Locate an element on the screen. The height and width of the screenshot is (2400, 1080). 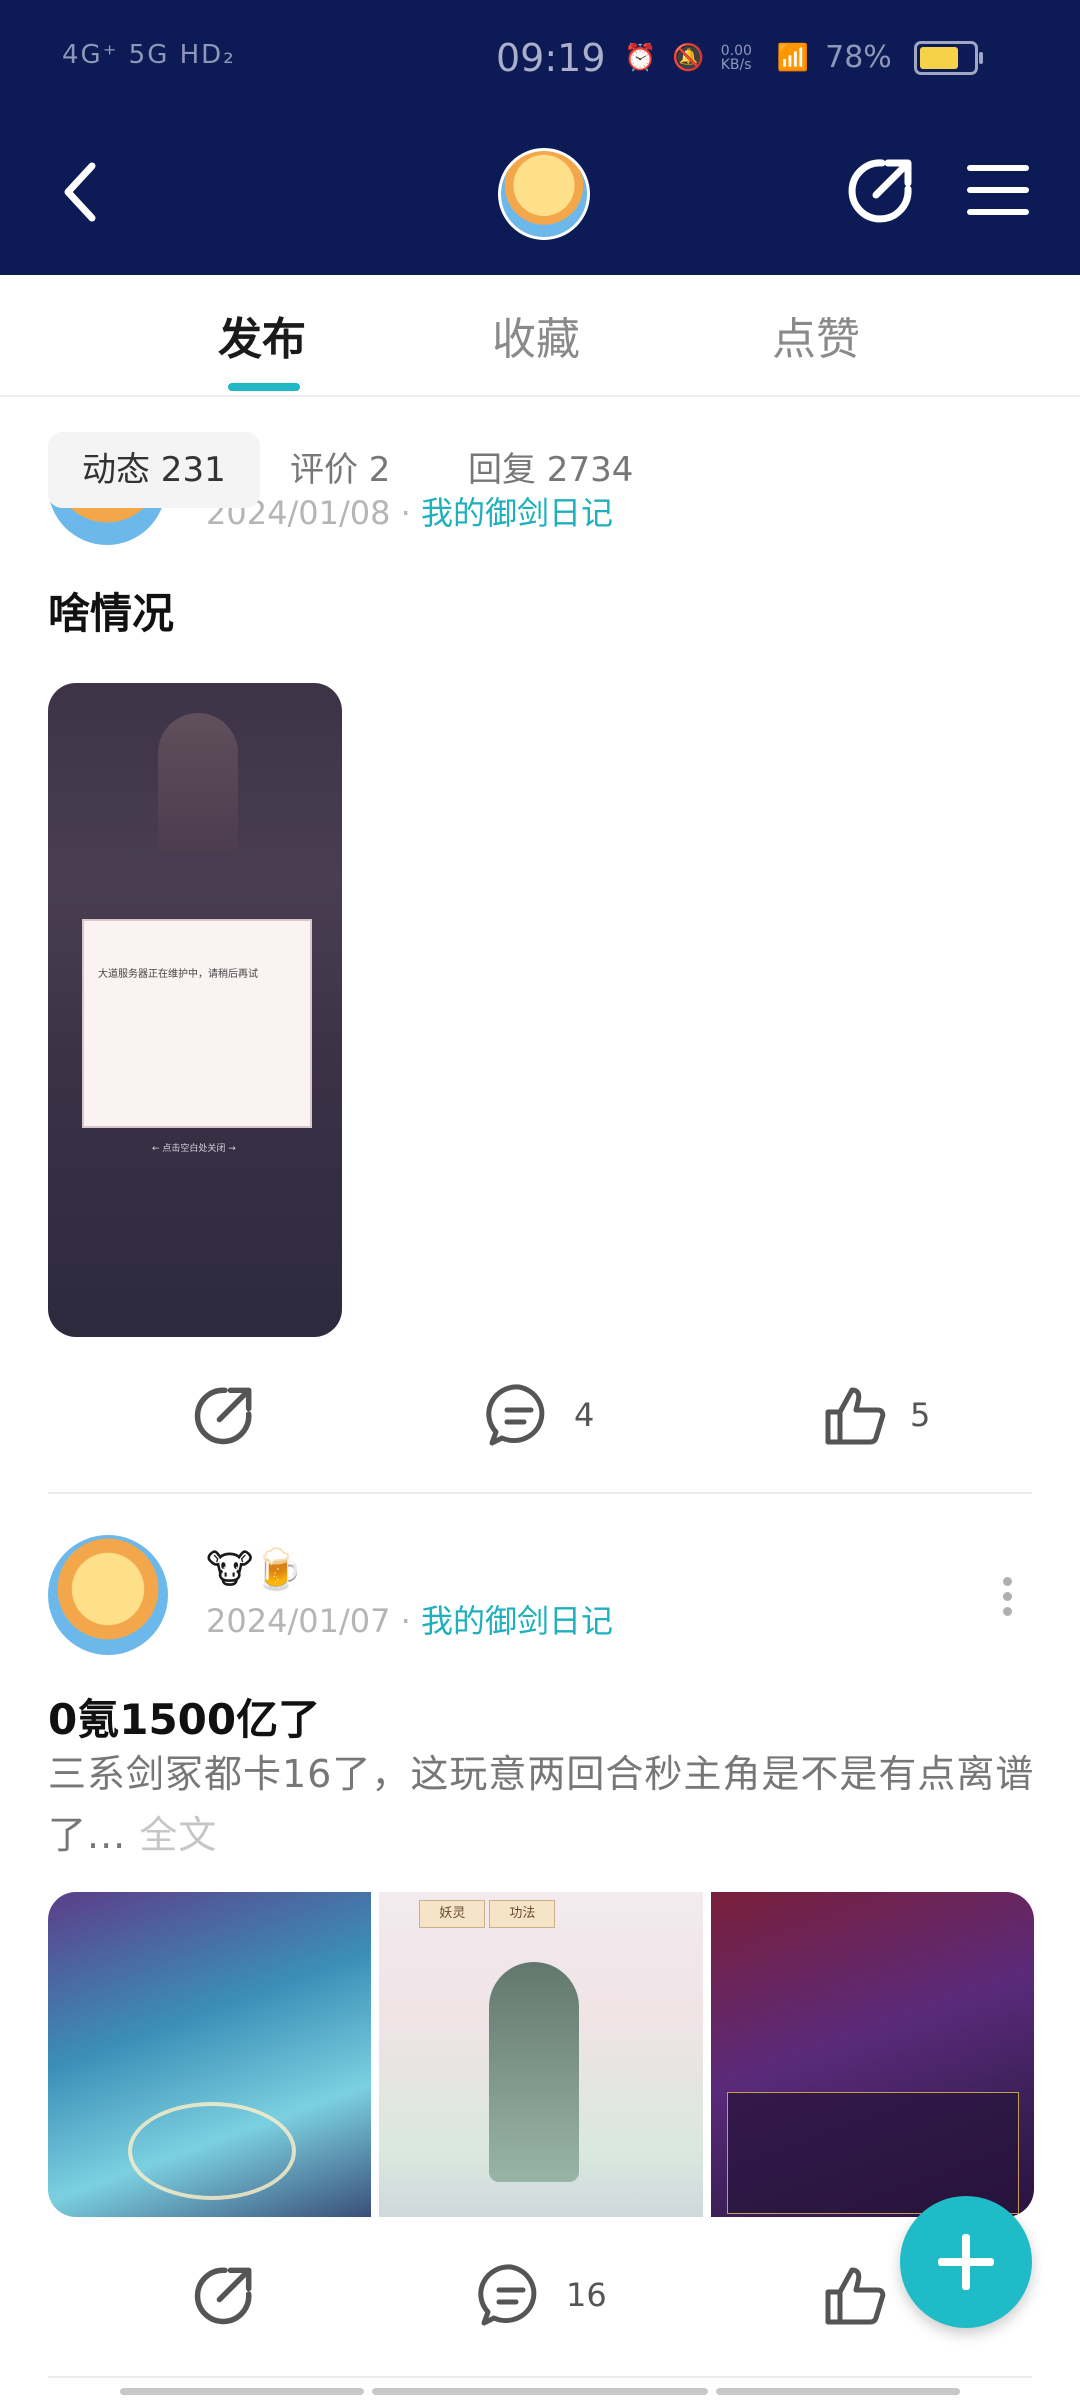
create-post-button is located at coordinates (966, 2262).